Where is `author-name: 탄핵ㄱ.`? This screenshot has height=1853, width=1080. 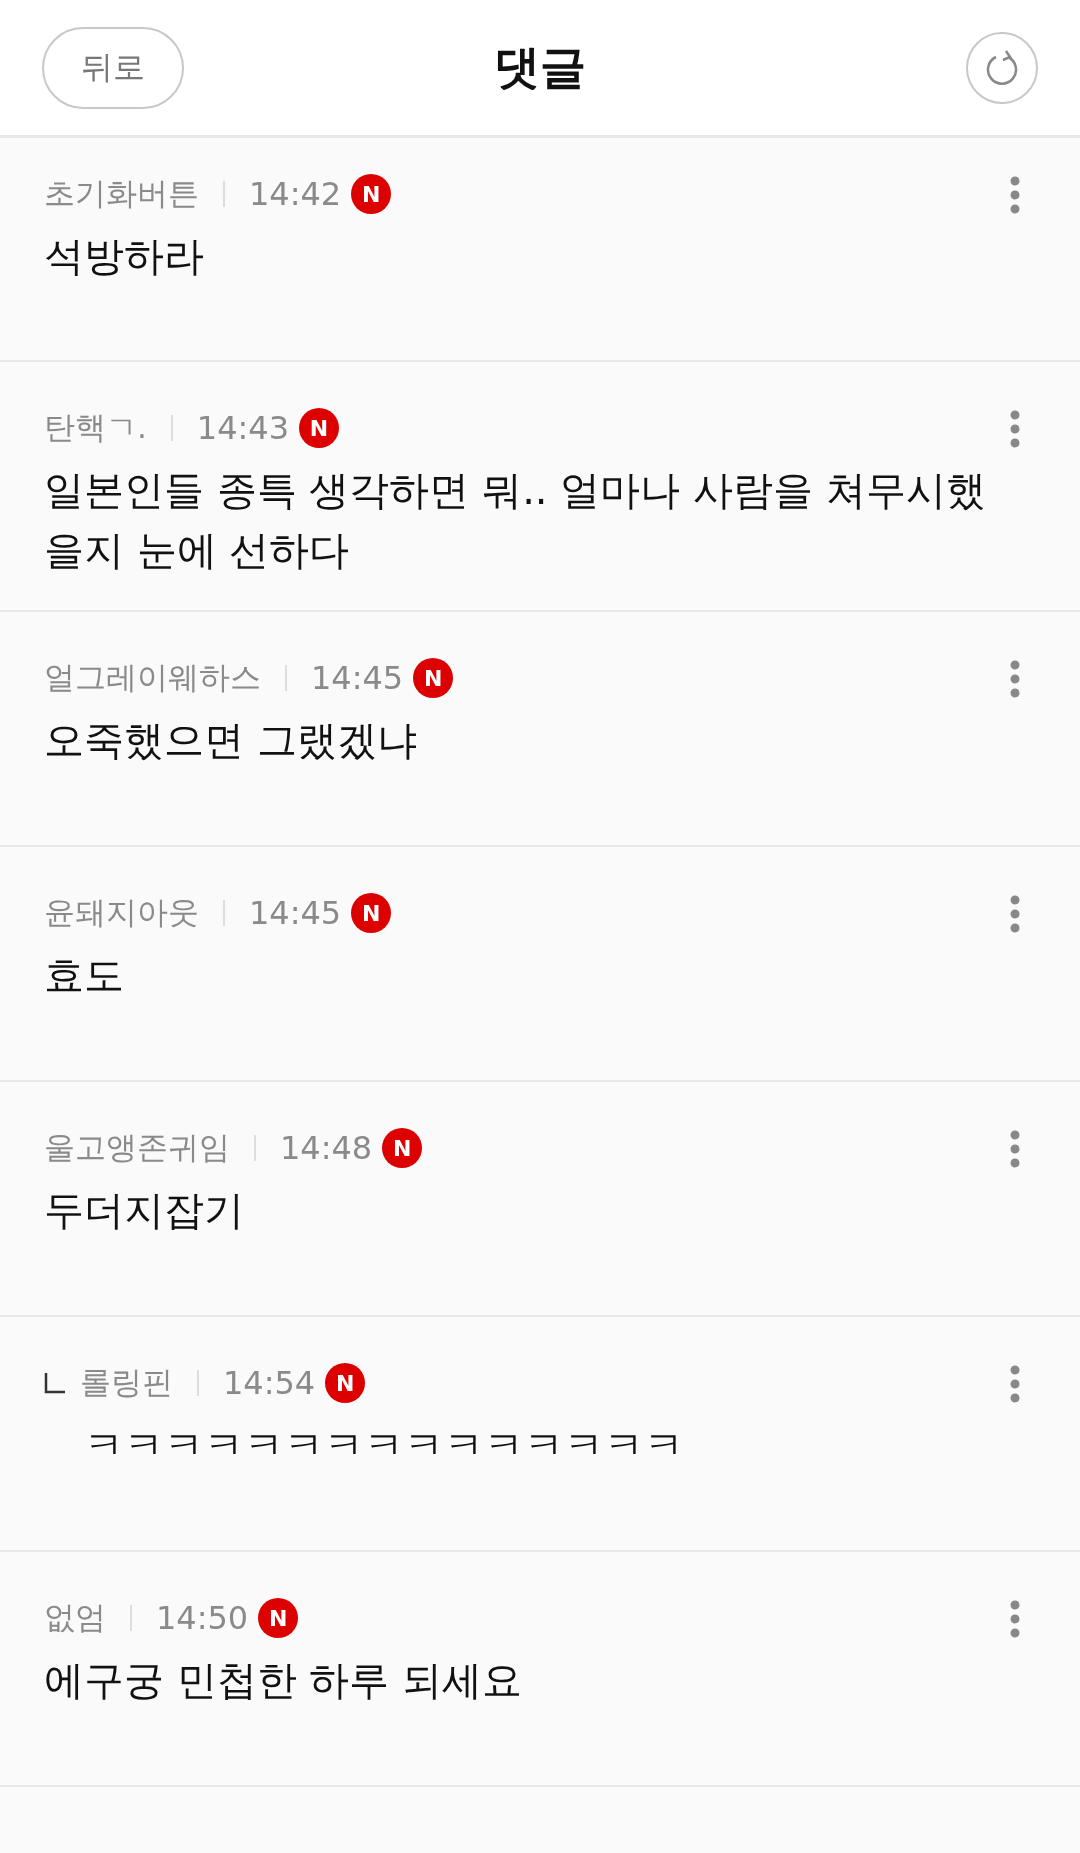 author-name: 탄핵ㄱ. is located at coordinates (95, 427).